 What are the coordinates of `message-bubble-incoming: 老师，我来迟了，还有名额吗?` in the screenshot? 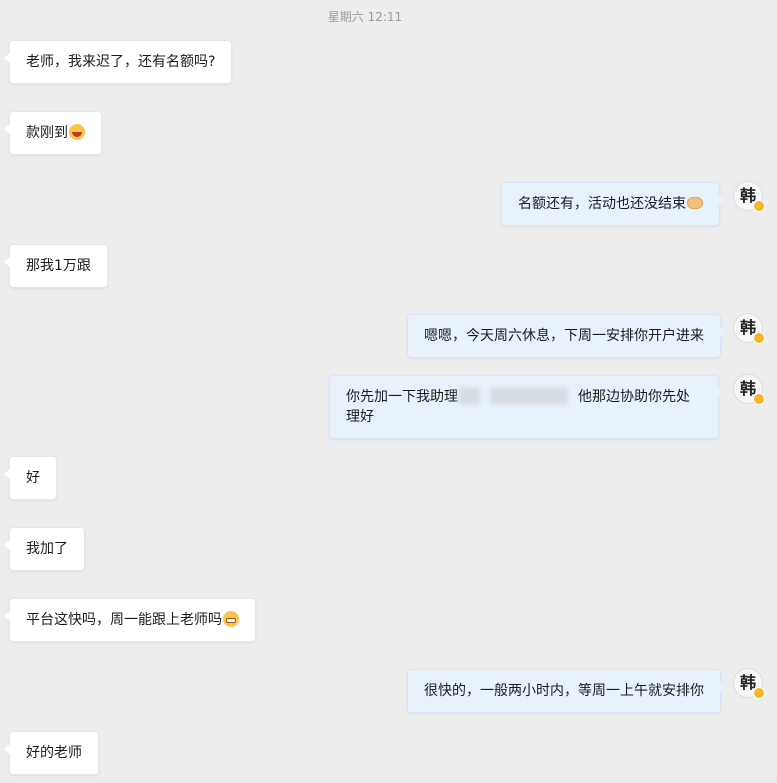 It's located at (118, 62).